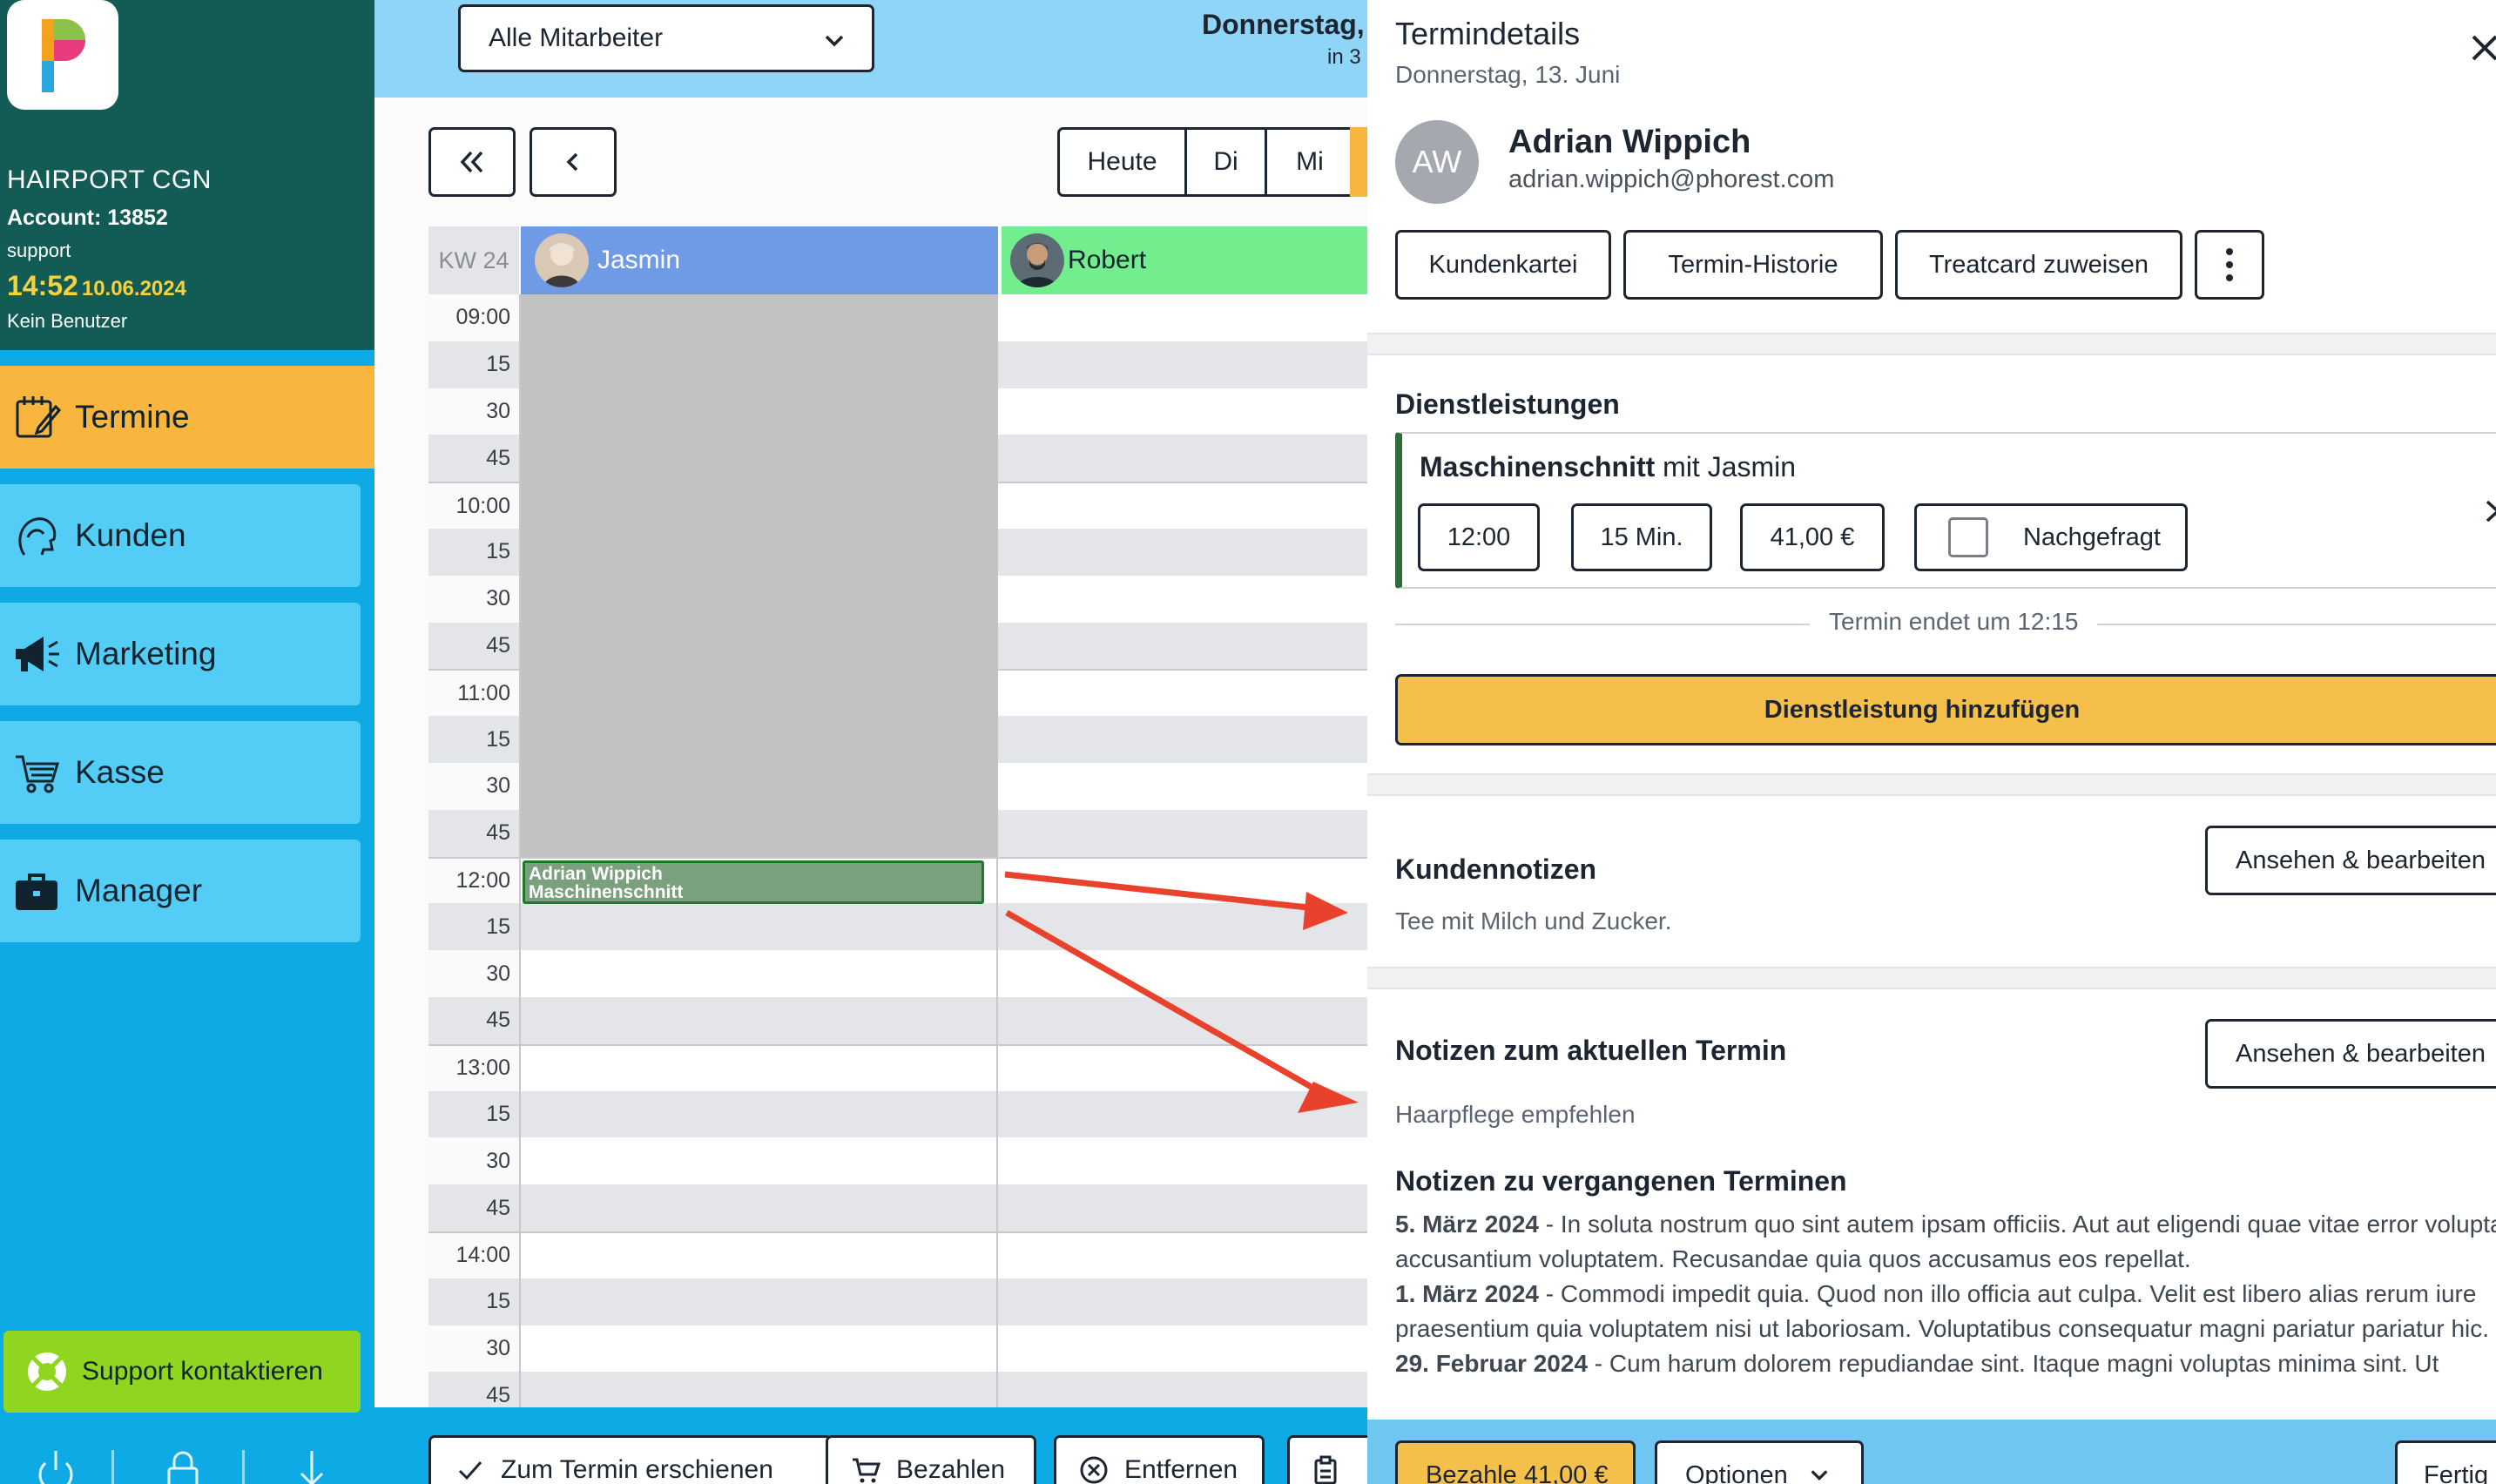 The image size is (2496, 1484). What do you see at coordinates (630, 1459) in the screenshot?
I see `arrived-button: Zum Termin erschienen` at bounding box center [630, 1459].